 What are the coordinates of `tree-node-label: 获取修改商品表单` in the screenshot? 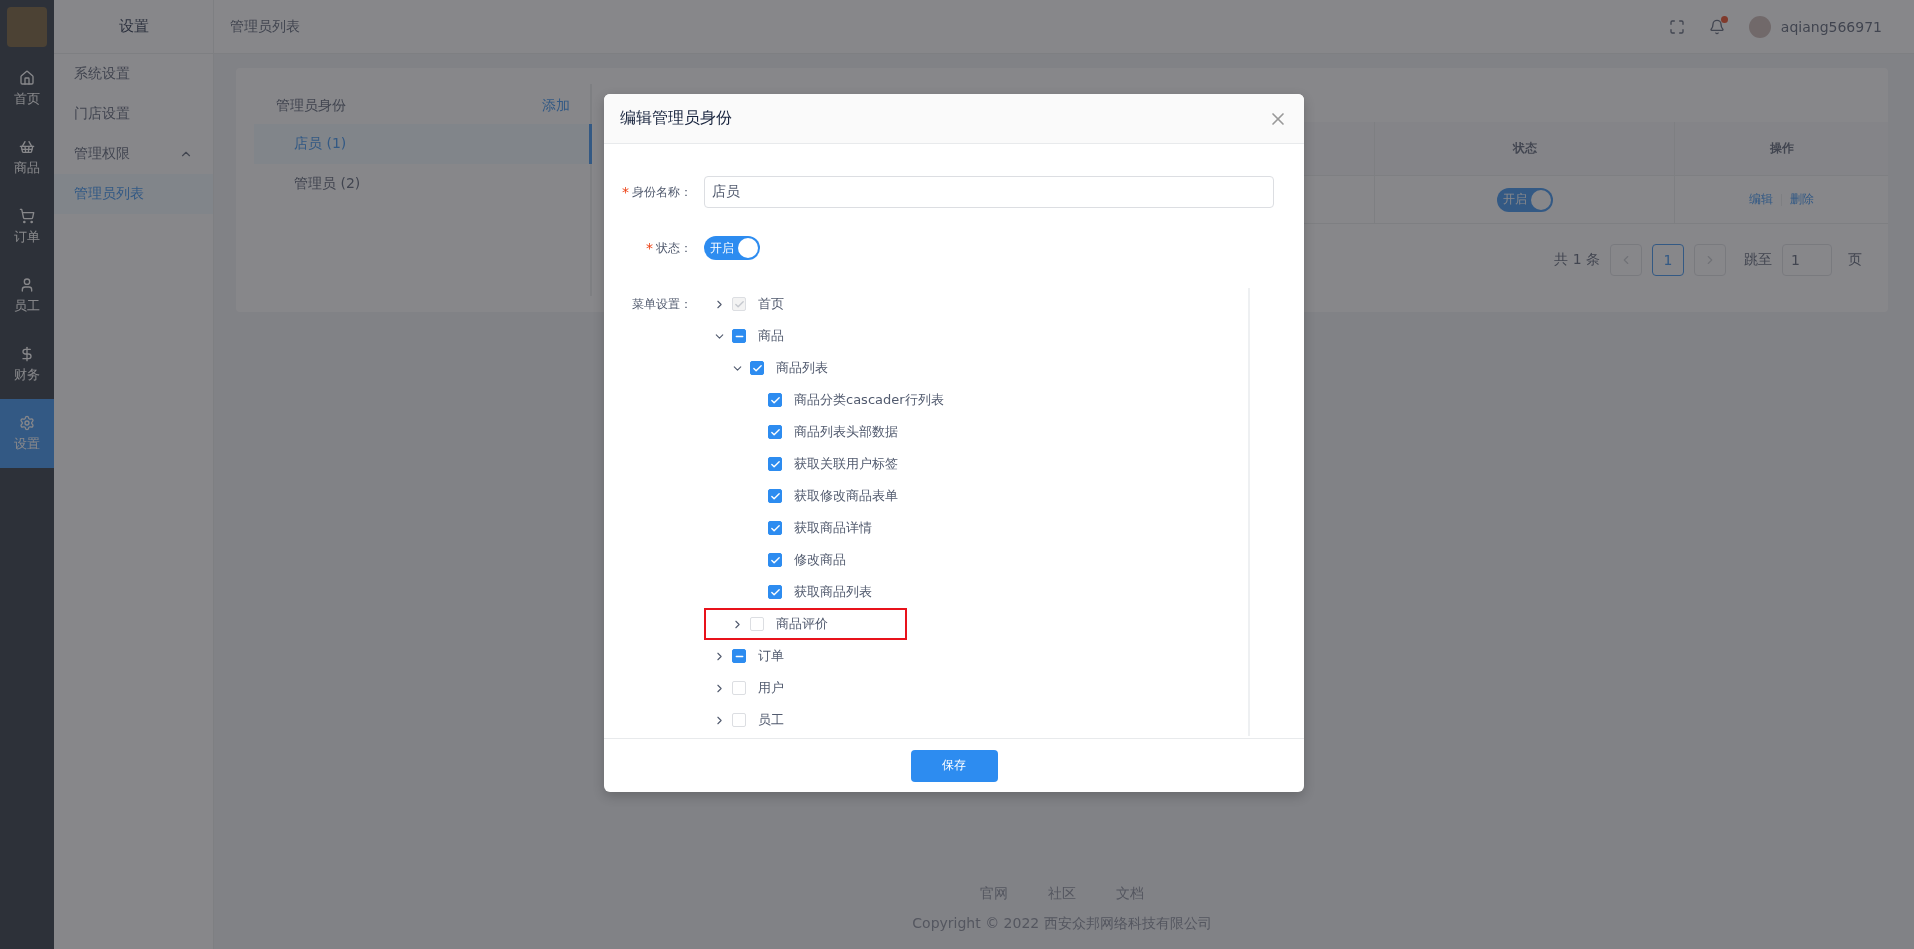 It's located at (846, 496).